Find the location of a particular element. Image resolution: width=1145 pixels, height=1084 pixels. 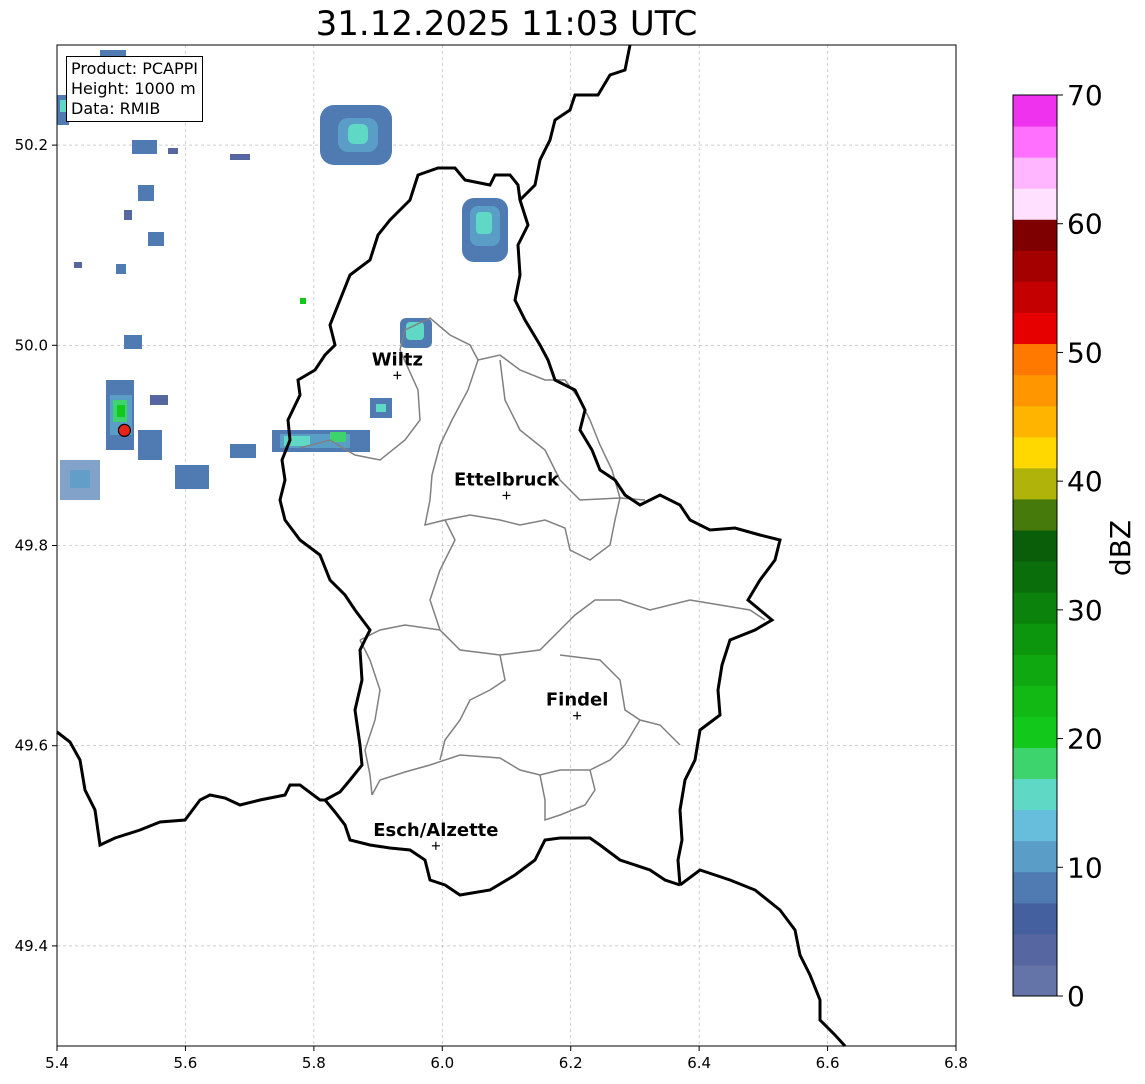

colorbar: 0 10 20 30 40 50 60 70 is located at coordinates (1057, 546).